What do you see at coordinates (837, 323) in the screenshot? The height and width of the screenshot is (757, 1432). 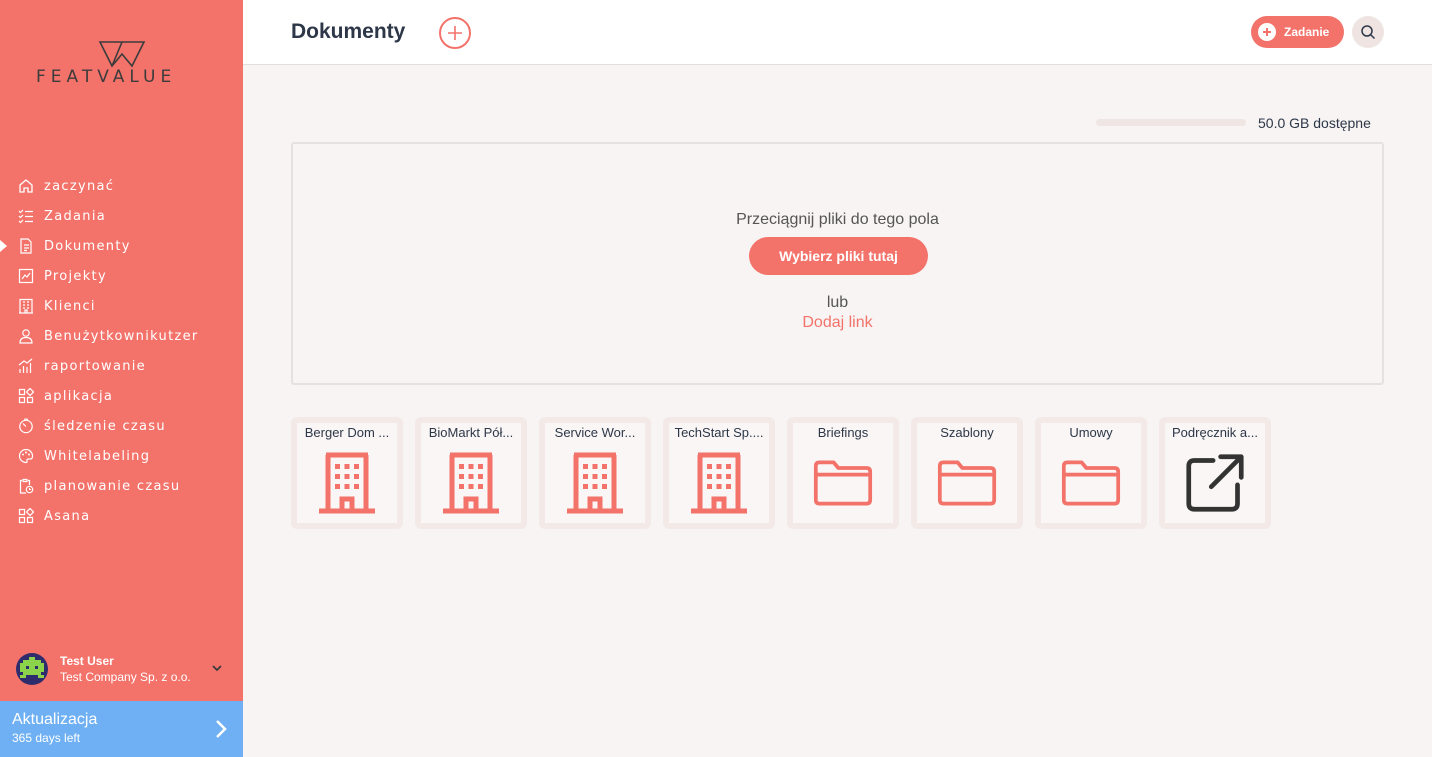 I see `add-link-button: Dodaj link` at bounding box center [837, 323].